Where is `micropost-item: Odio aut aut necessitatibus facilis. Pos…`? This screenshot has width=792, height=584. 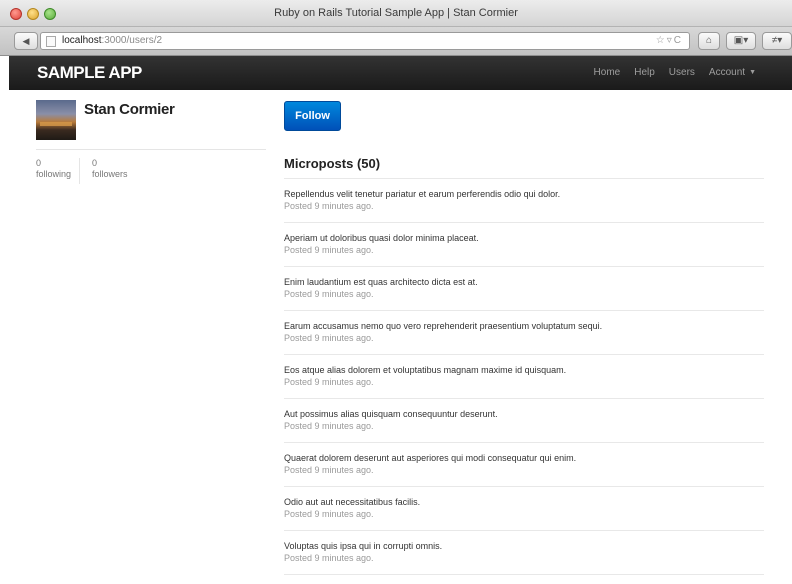
micropost-item: Odio aut aut necessitatibus facilis. Pos… is located at coordinates (524, 509).